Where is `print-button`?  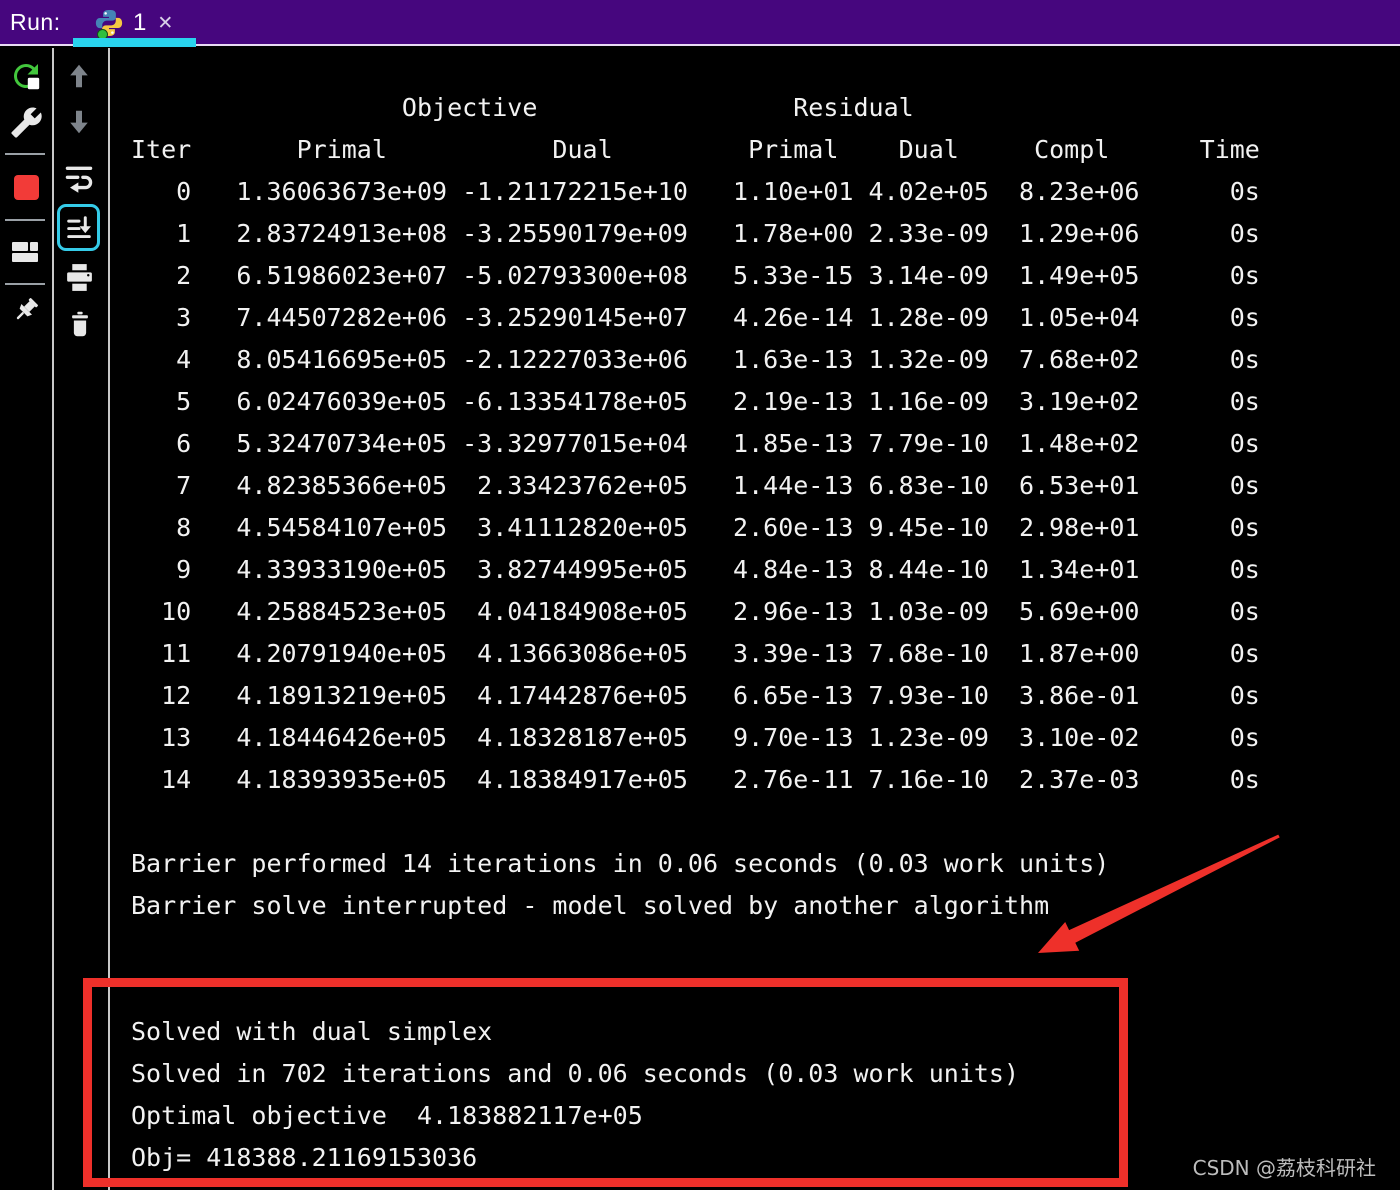
print-button is located at coordinates (79, 277).